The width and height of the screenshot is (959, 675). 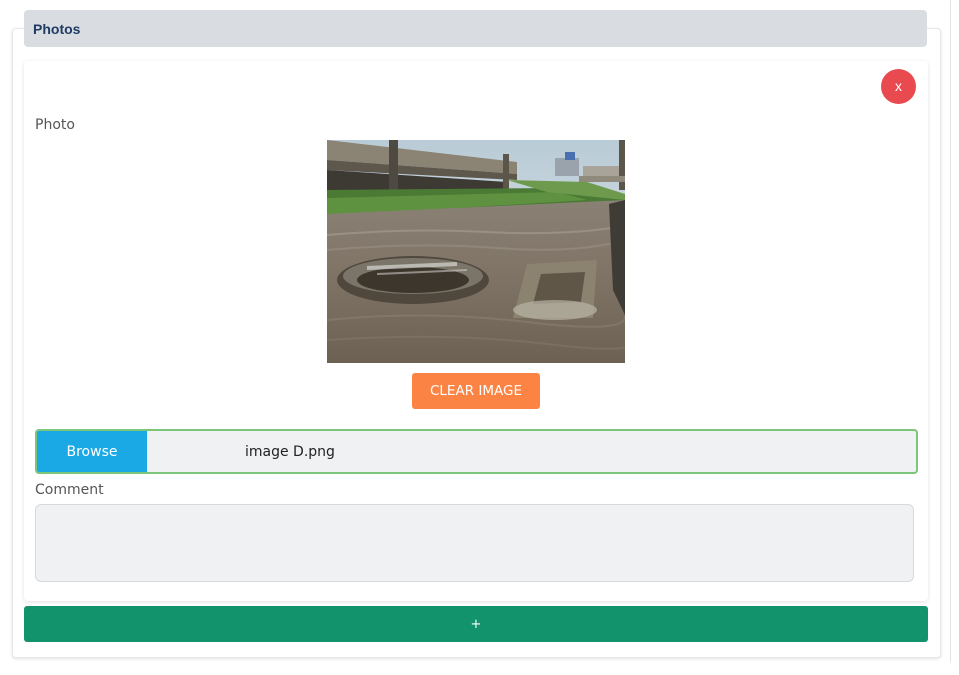 I want to click on browse-button: Browse, so click(x=92, y=451).